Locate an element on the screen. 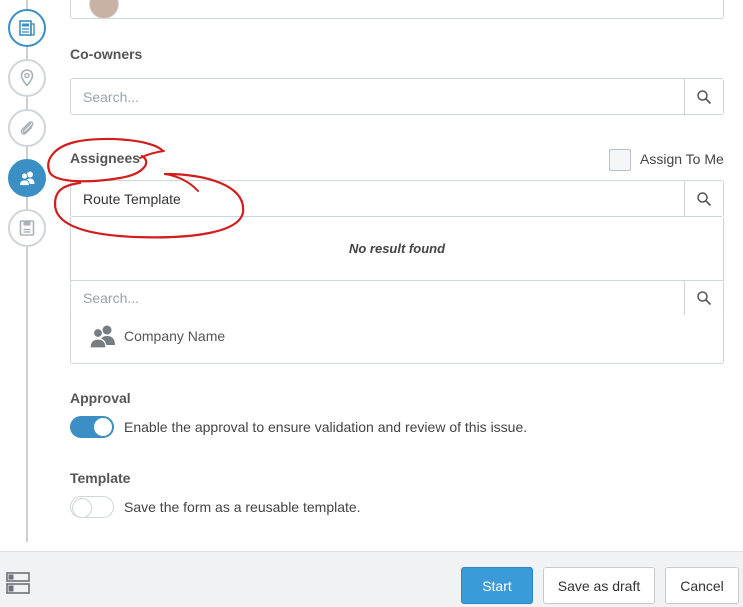 Image resolution: width=743 pixels, height=607 pixels. users-icon is located at coordinates (27, 178).